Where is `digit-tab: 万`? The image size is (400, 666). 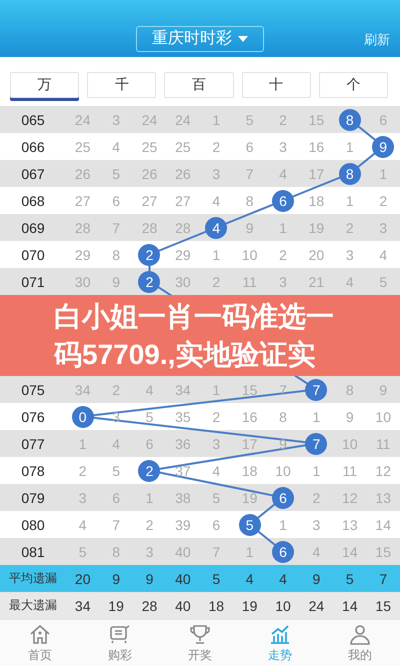
digit-tab: 万 is located at coordinates (45, 85).